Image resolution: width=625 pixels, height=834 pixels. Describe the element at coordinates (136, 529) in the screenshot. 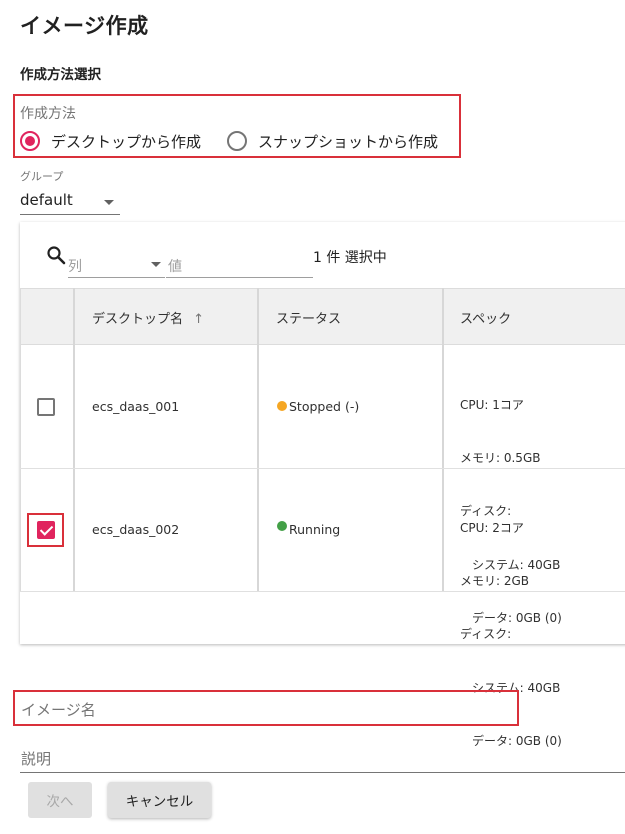

I see `desktop-name: ecs_daas_002` at that location.